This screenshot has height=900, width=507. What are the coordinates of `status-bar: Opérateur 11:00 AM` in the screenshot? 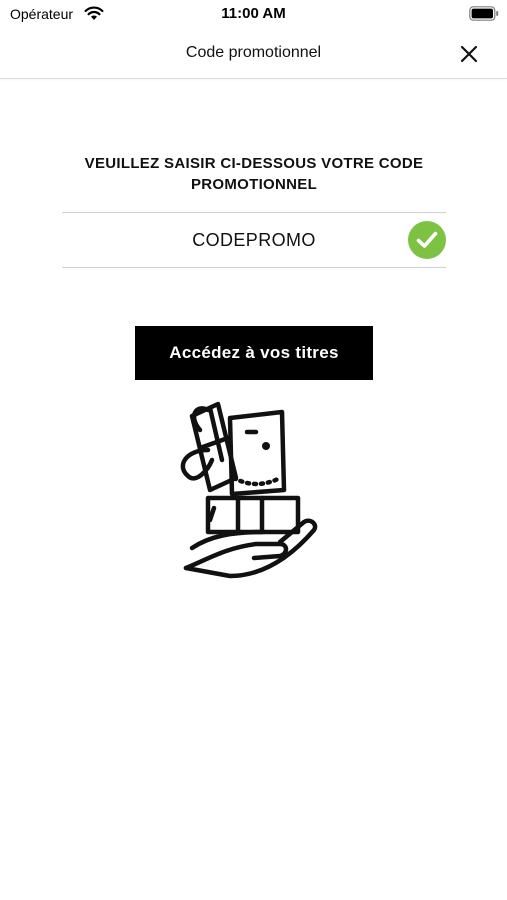 It's located at (253, 15).